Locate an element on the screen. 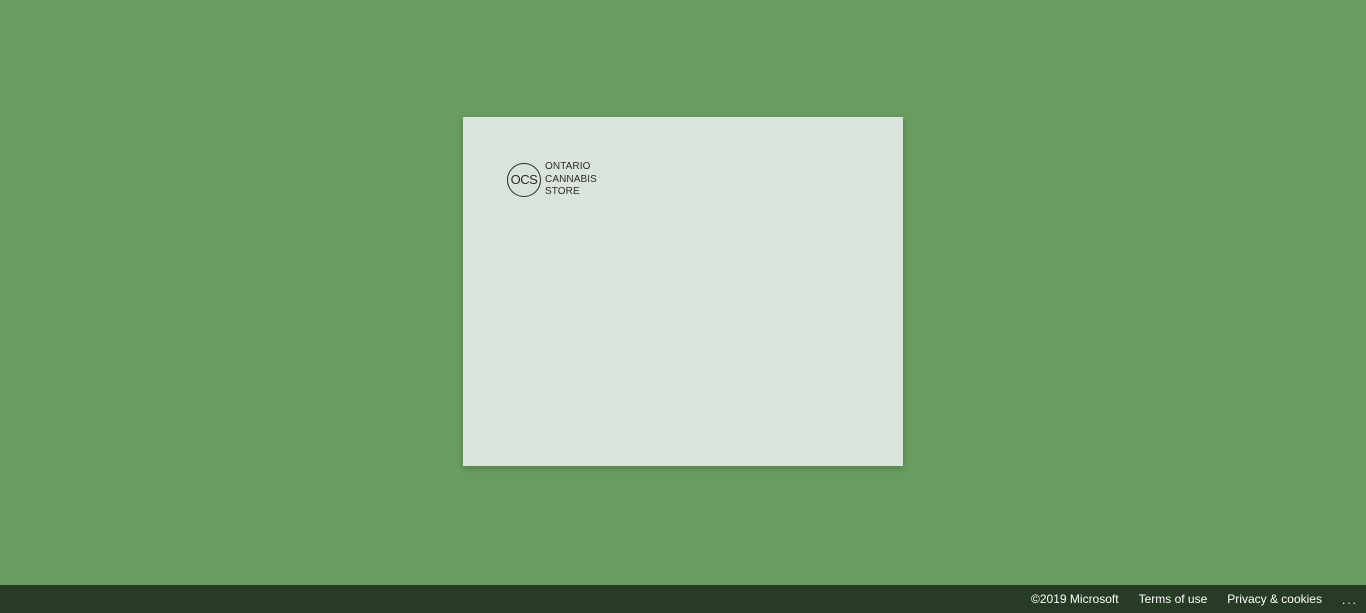 This screenshot has height=613, width=1366. terms-of-use-link: Terms of use is located at coordinates (1173, 599).